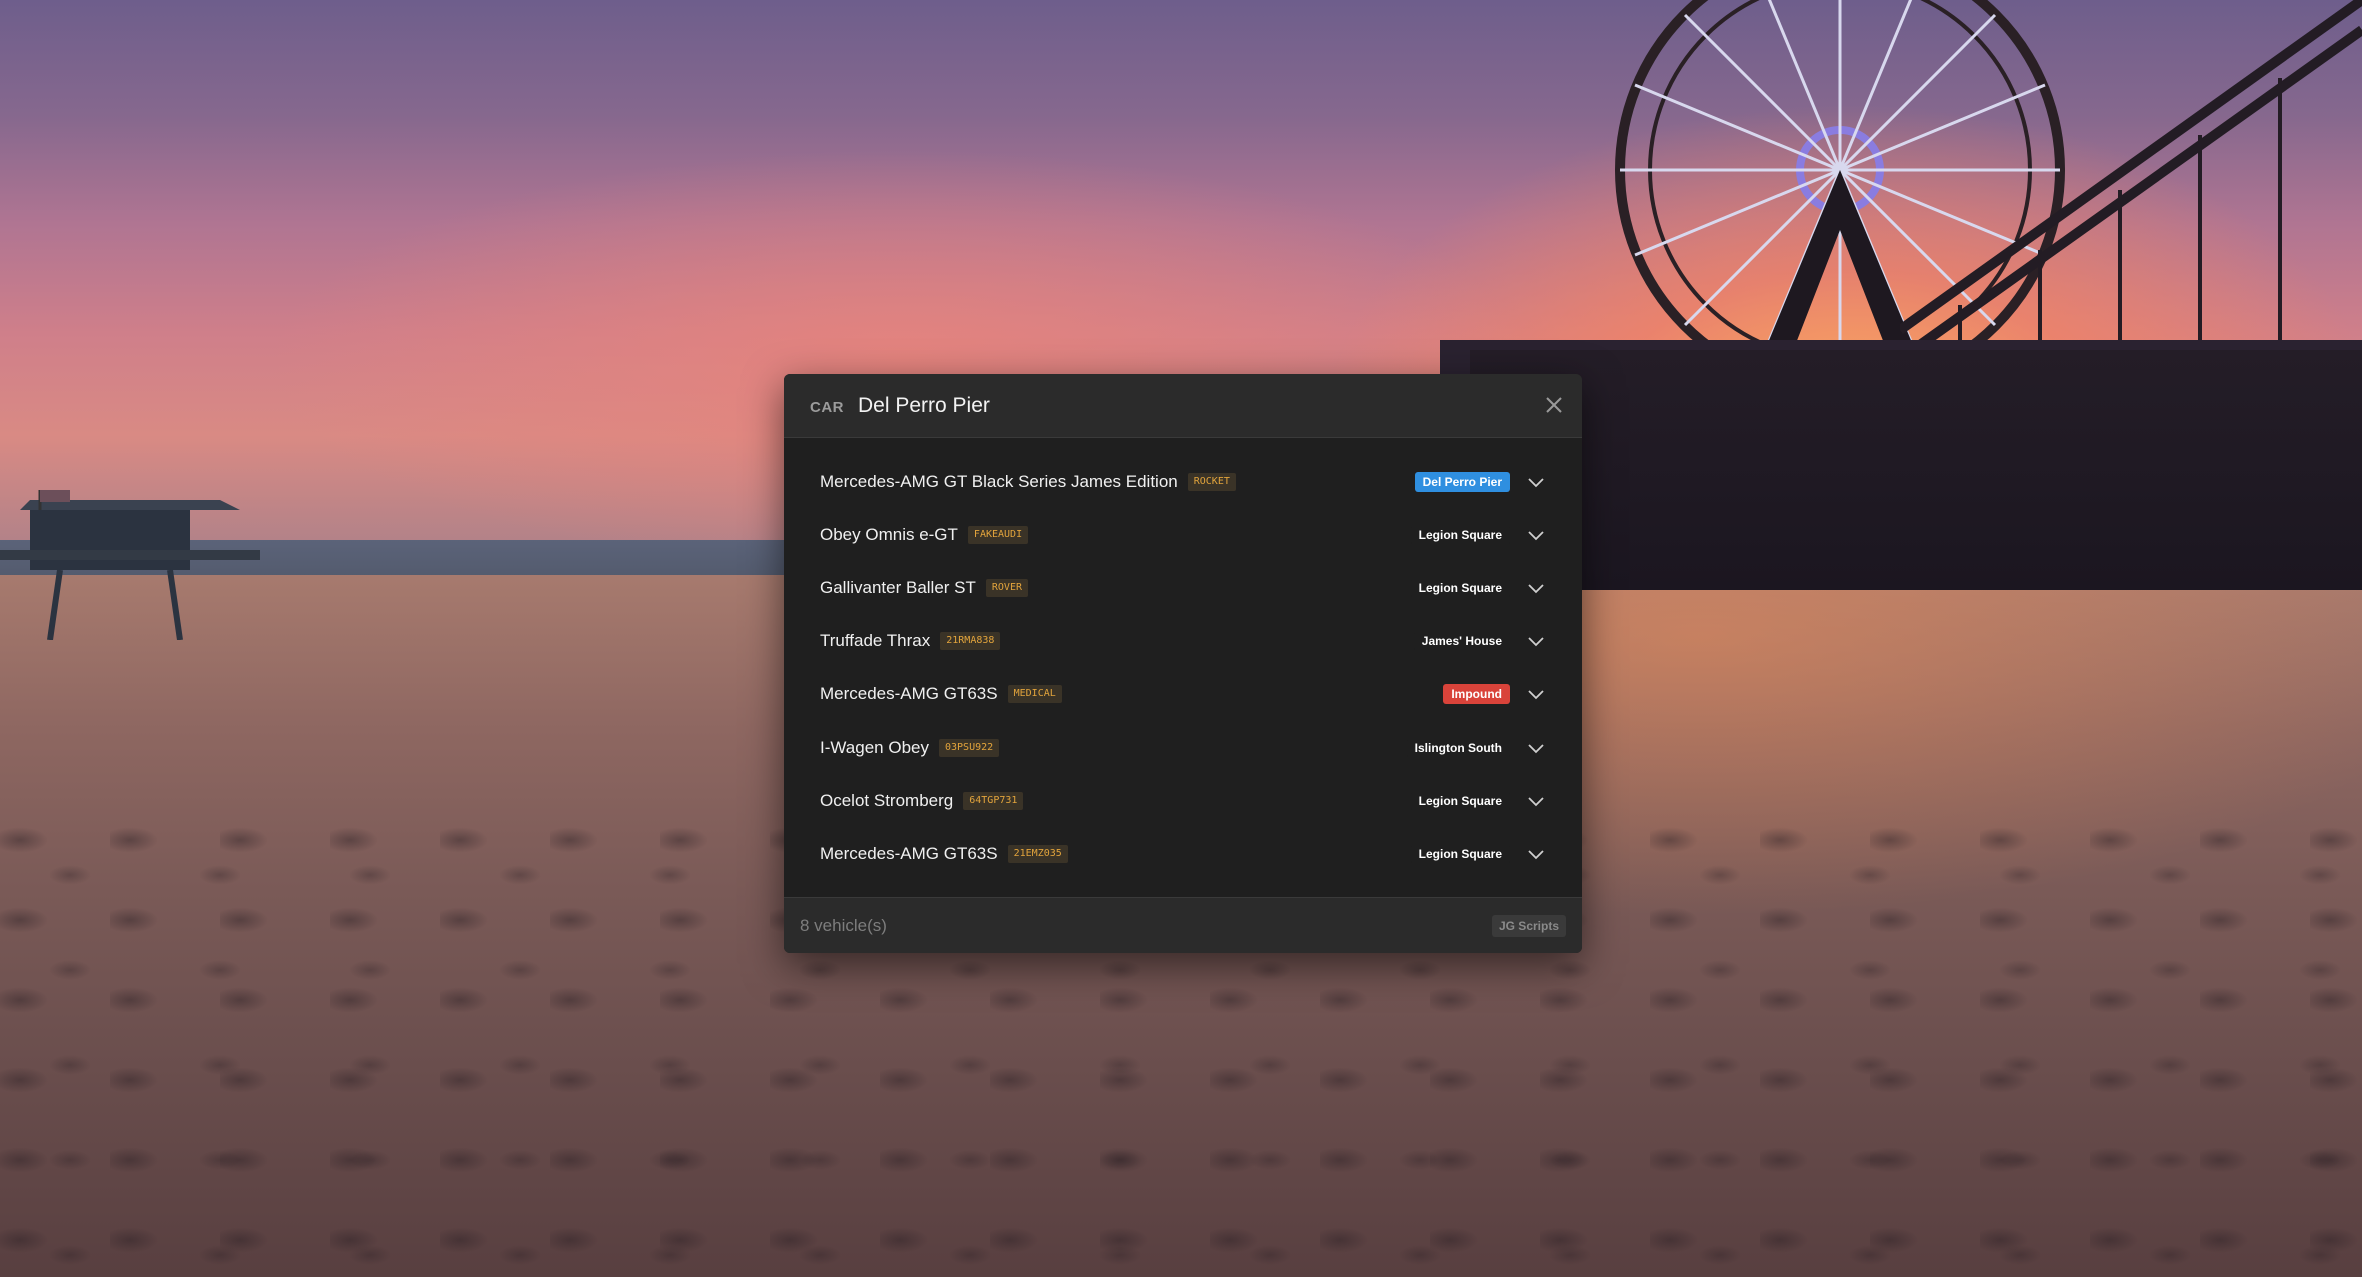  Describe the element at coordinates (1461, 641) in the screenshot. I see `location-badge: James' House` at that location.